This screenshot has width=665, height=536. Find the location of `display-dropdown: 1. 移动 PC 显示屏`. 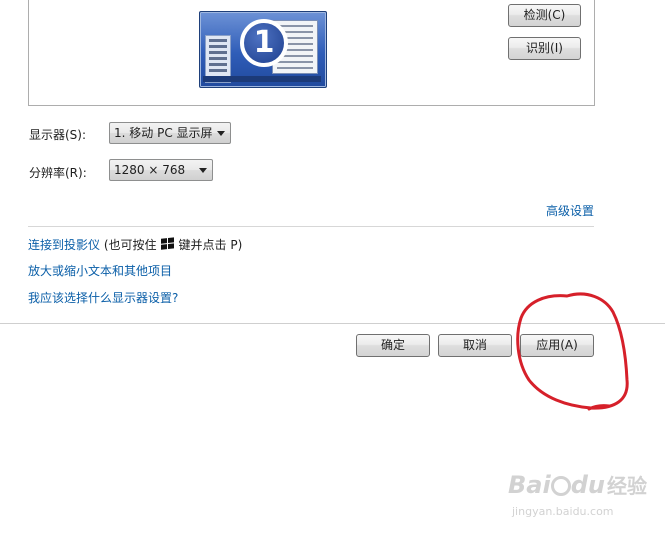

display-dropdown: 1. 移动 PC 显示屏 is located at coordinates (170, 133).